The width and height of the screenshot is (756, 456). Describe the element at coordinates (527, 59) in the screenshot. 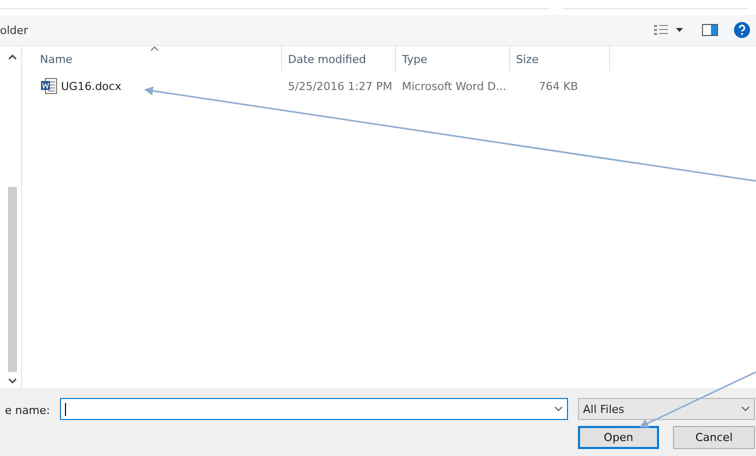

I see `column-header: Size` at that location.